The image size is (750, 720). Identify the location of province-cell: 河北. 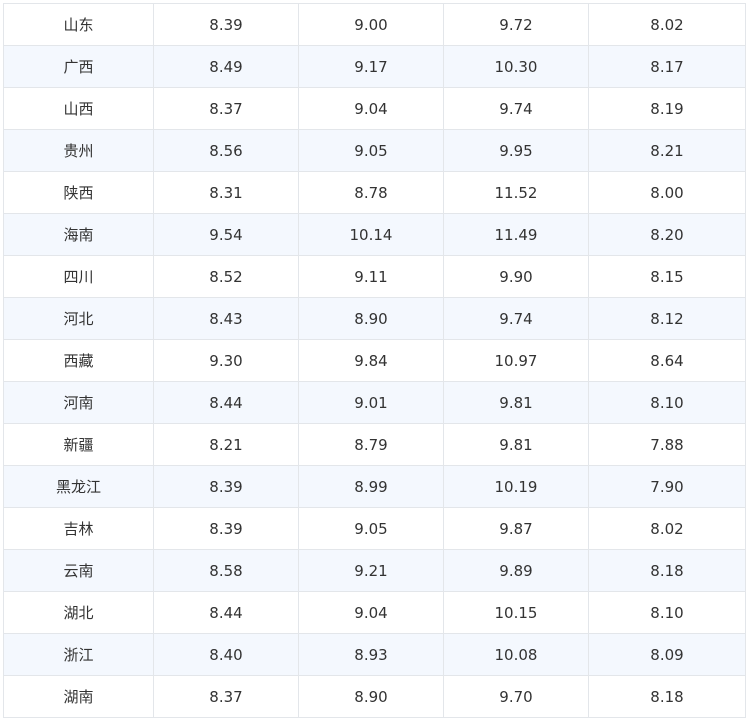
(78, 318).